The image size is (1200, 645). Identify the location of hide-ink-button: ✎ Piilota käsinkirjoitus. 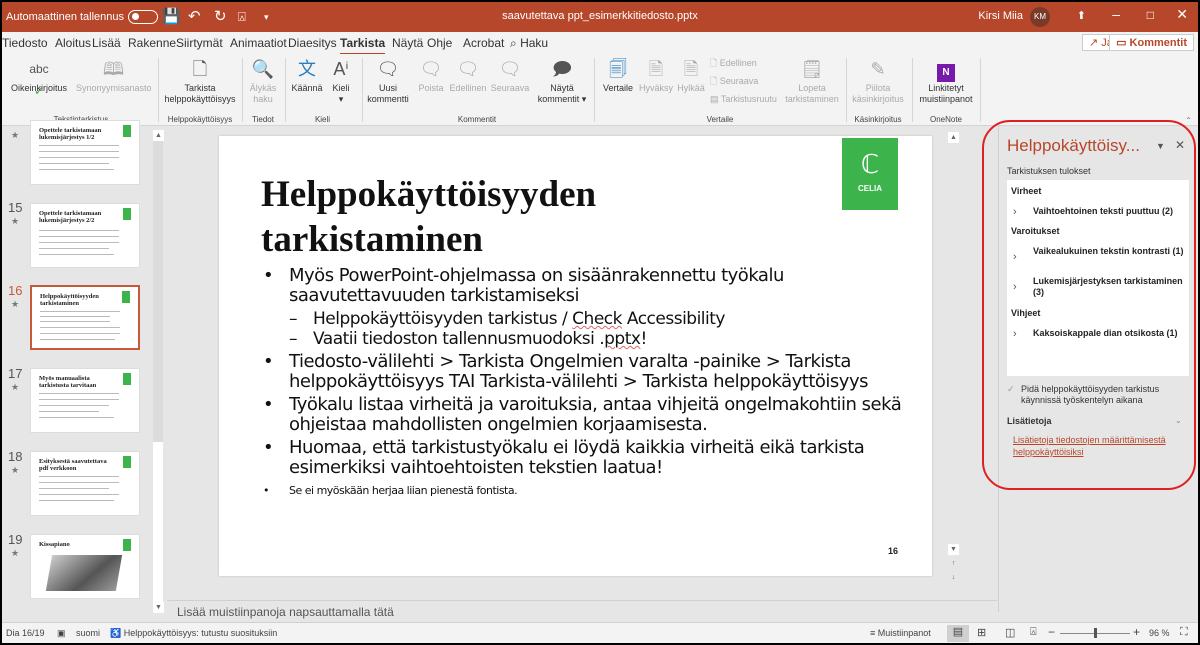
(878, 81).